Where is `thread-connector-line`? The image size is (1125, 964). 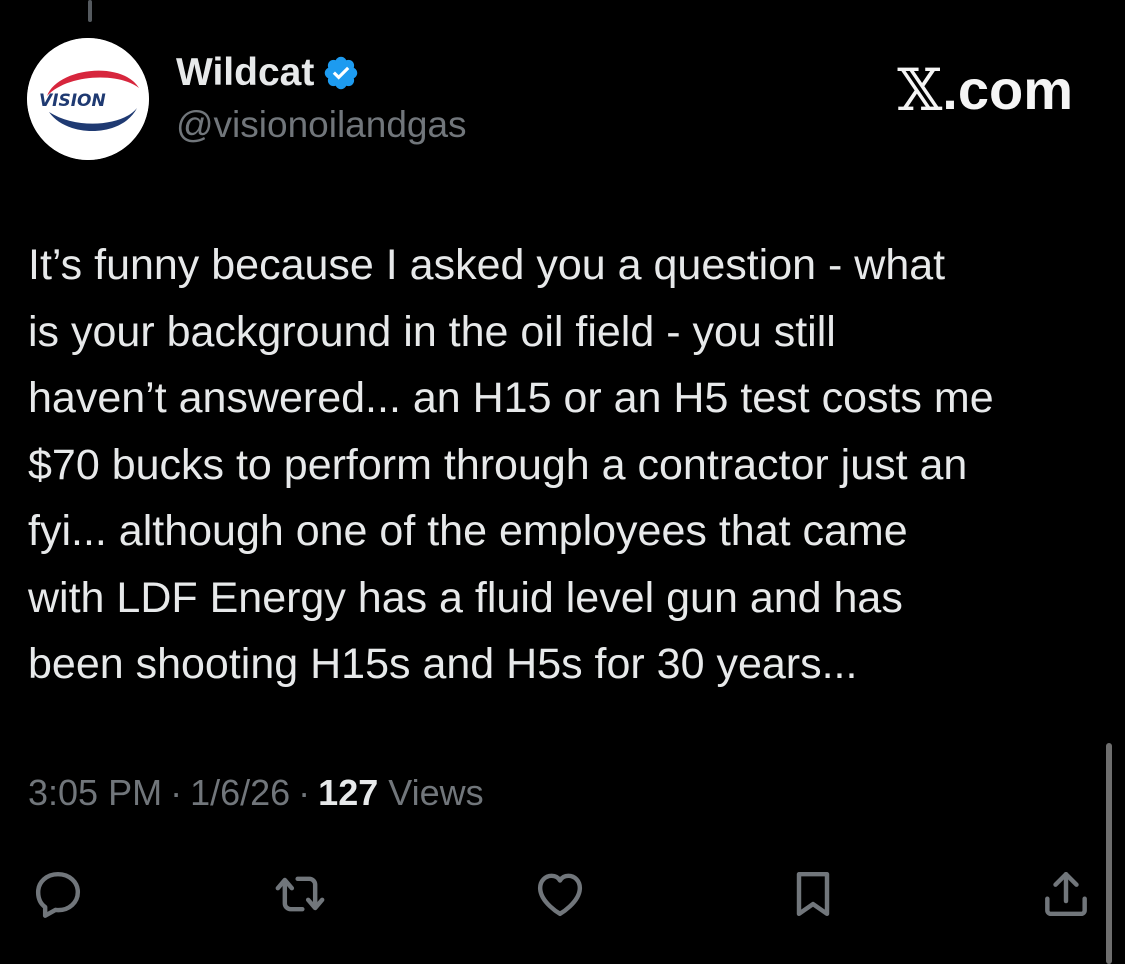 thread-connector-line is located at coordinates (90, 11).